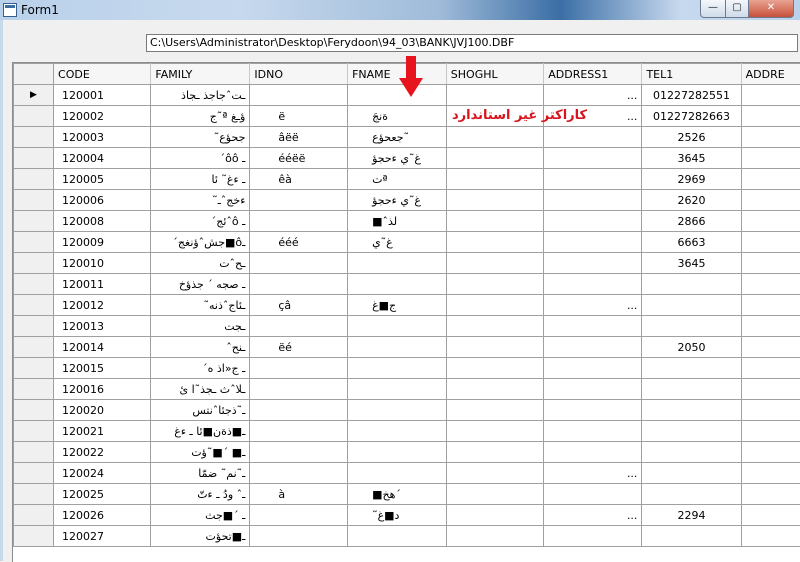 This screenshot has height=562, width=800. I want to click on cell-family: ـ˜نم˜ ضمّا, so click(200, 473).